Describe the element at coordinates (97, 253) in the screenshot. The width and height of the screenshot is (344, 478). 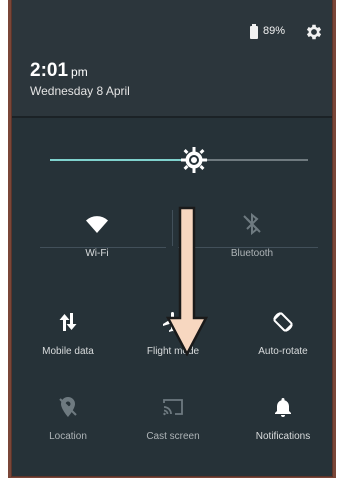
I see `tile-label: Wi-Fi` at that location.